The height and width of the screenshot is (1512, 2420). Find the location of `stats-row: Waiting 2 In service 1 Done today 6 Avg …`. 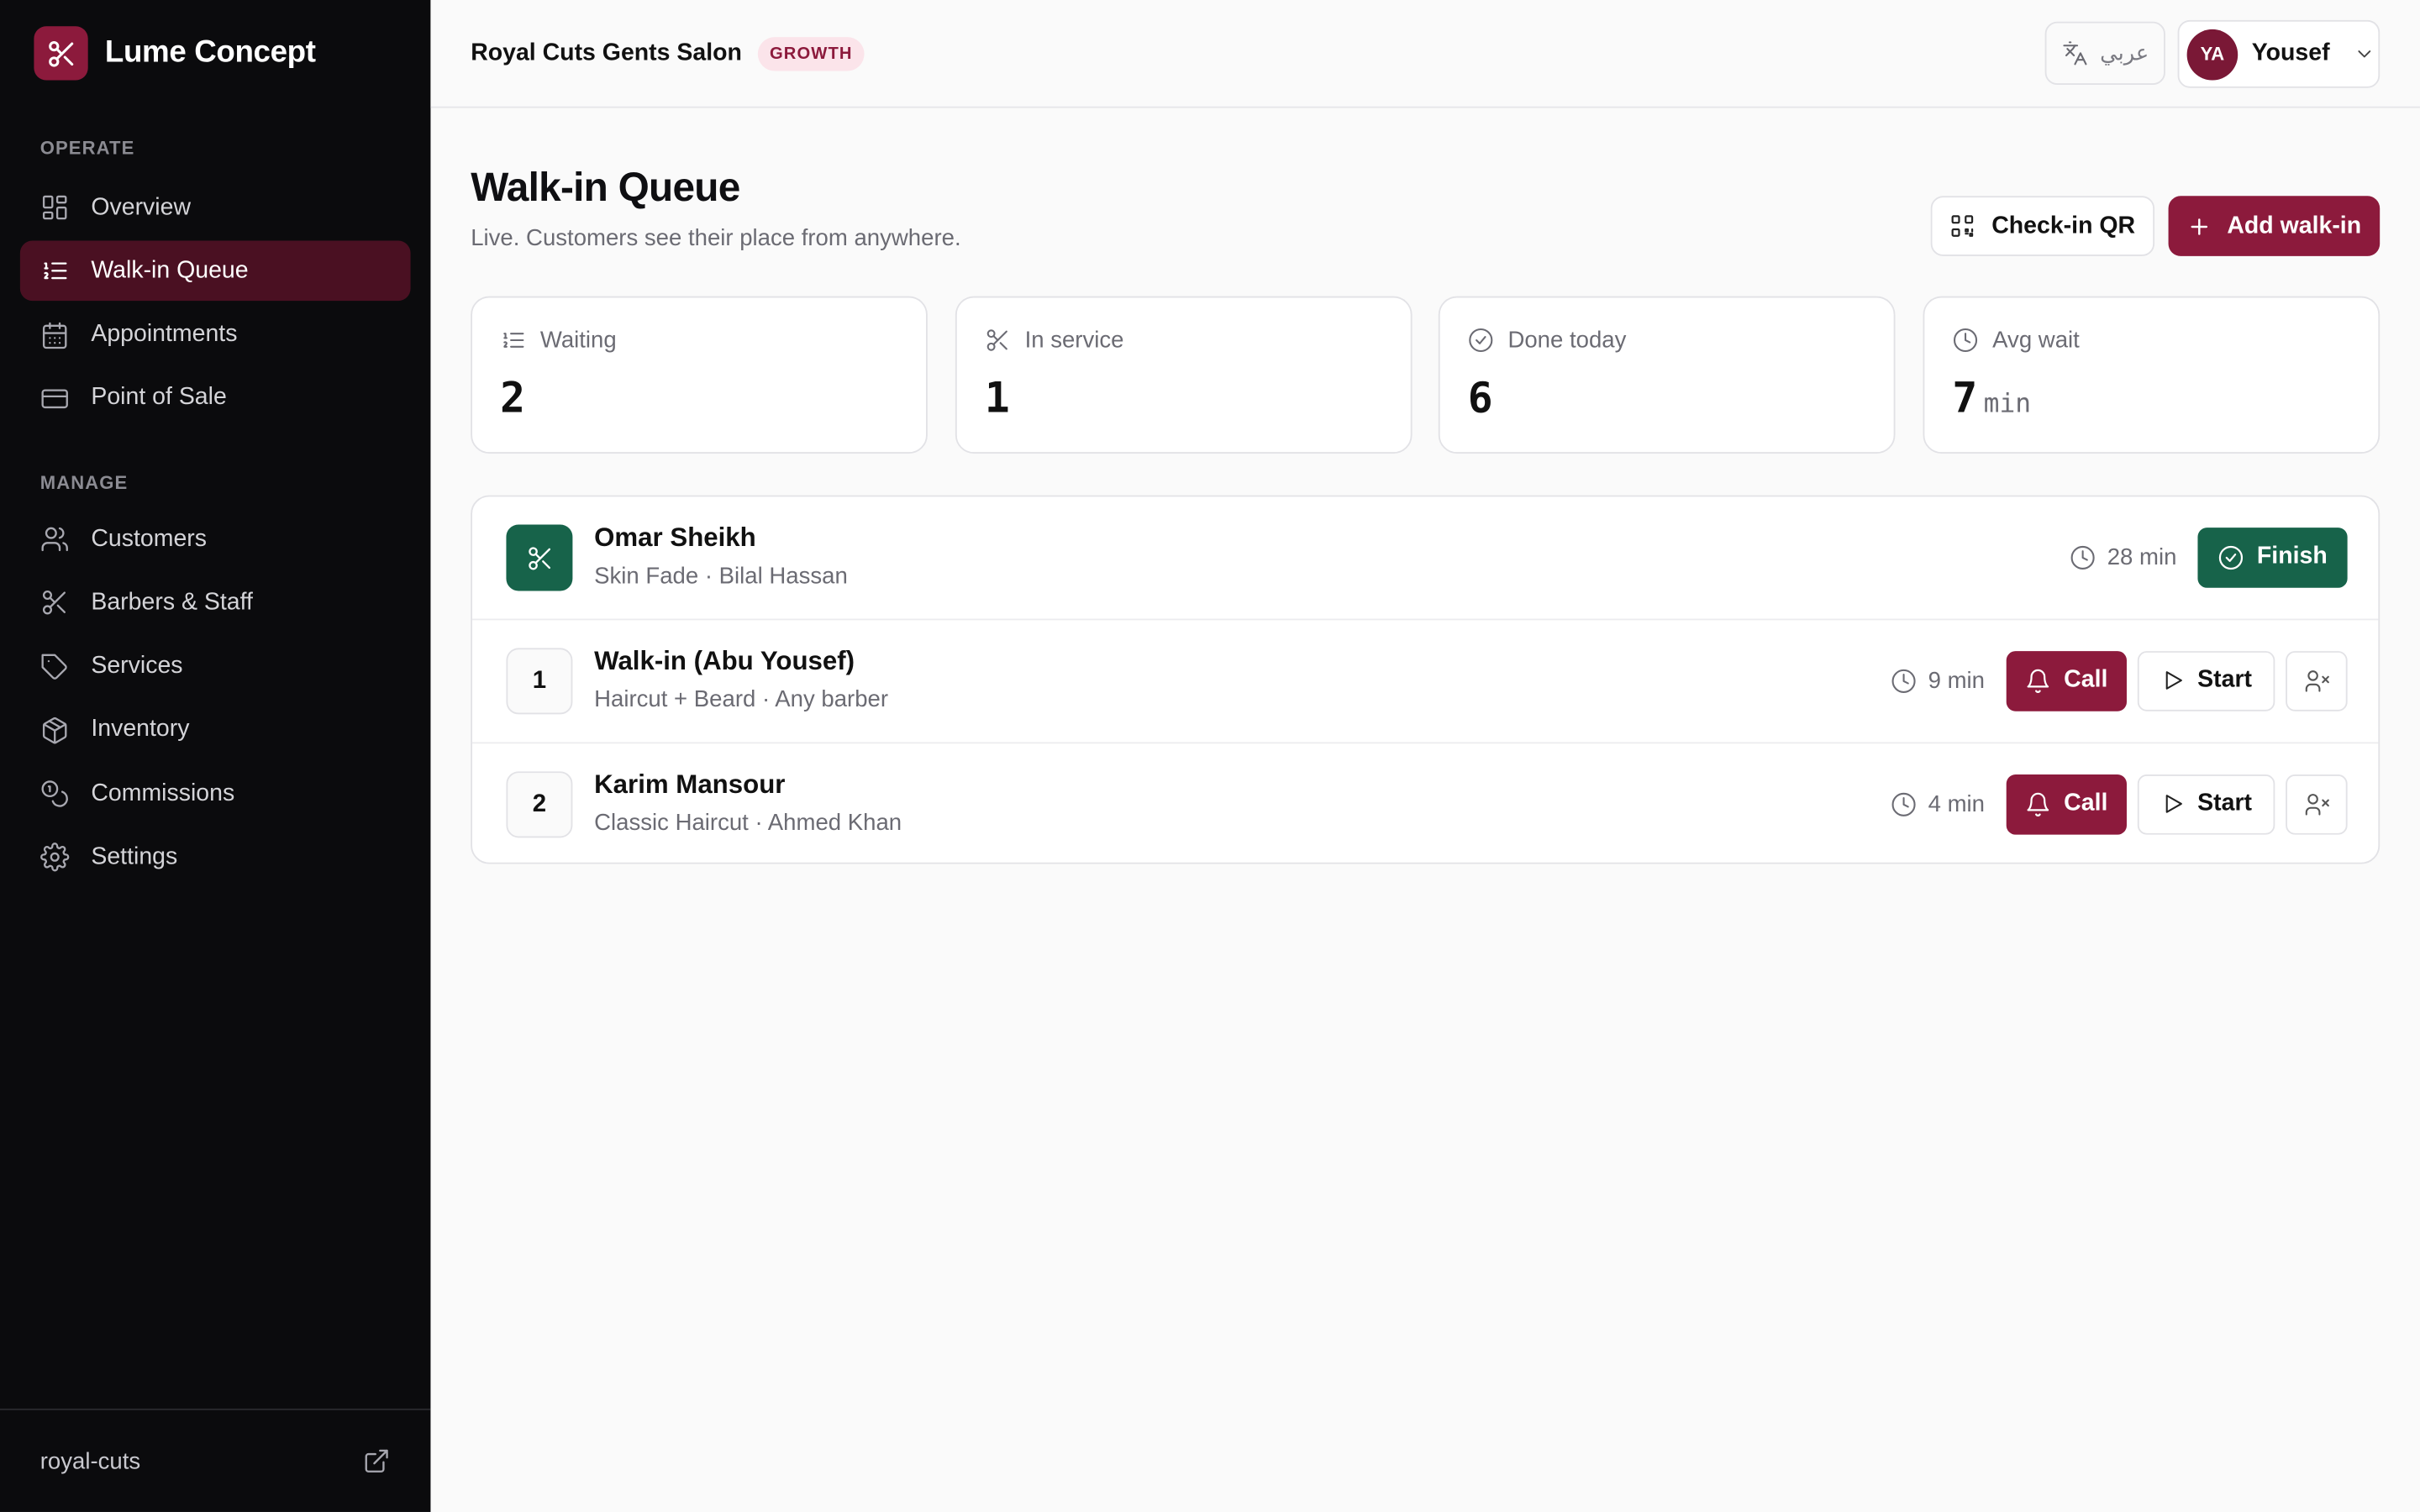

stats-row: Waiting 2 In service 1 Done today 6 Avg … is located at coordinates (1426, 375).